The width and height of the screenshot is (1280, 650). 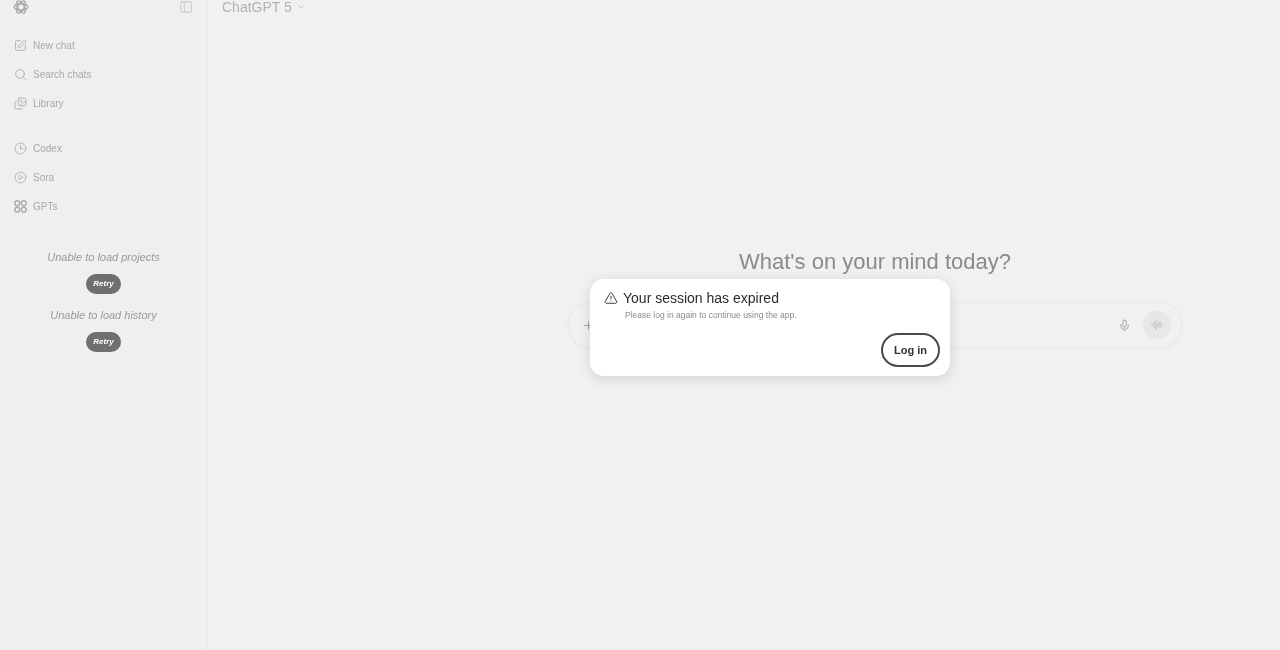 What do you see at coordinates (875, 262) in the screenshot?
I see `main-heading: What's on your mind today?` at bounding box center [875, 262].